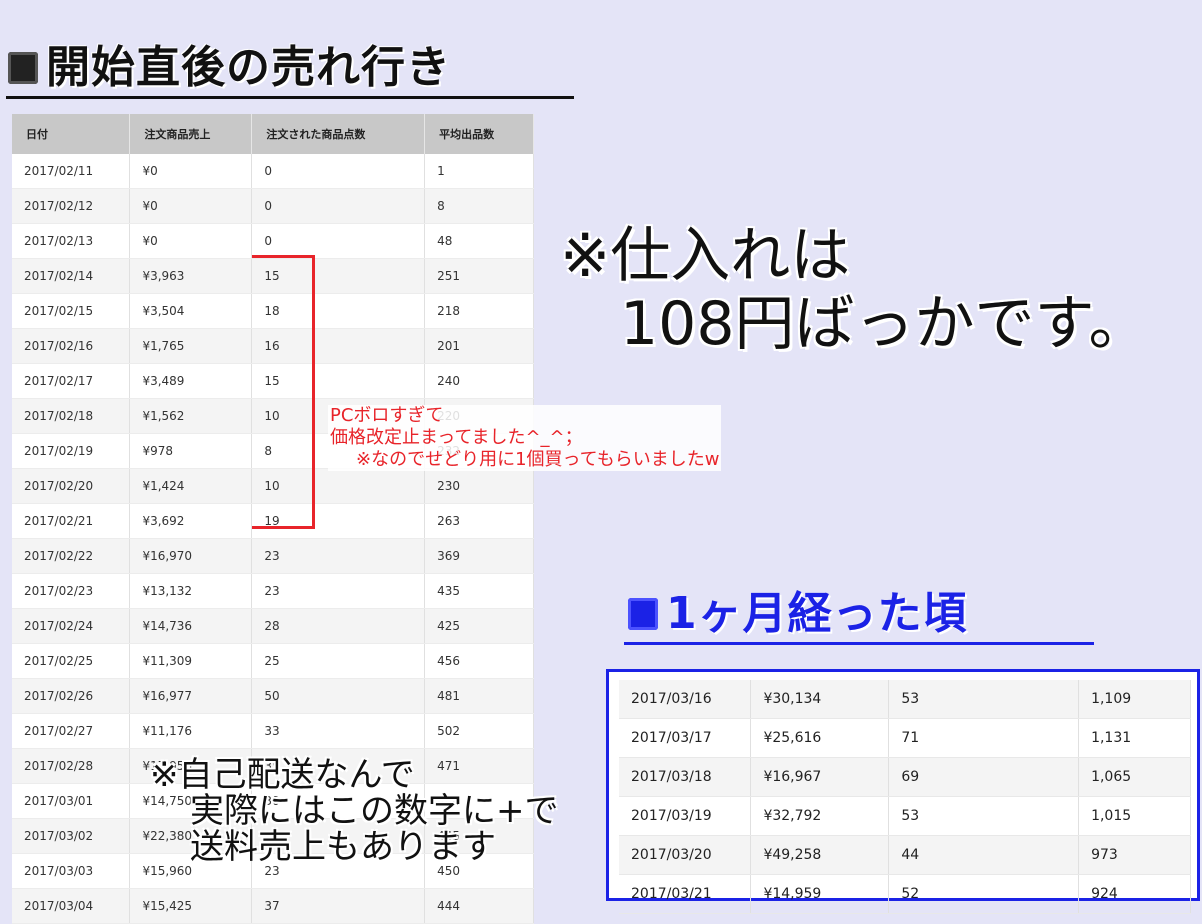 The image size is (1202, 924). Describe the element at coordinates (338, 661) in the screenshot. I see `cell-units: 25` at that location.